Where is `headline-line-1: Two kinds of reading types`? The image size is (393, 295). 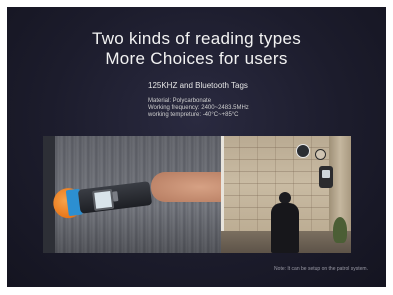 headline-line-1: Two kinds of reading types is located at coordinates (196, 38).